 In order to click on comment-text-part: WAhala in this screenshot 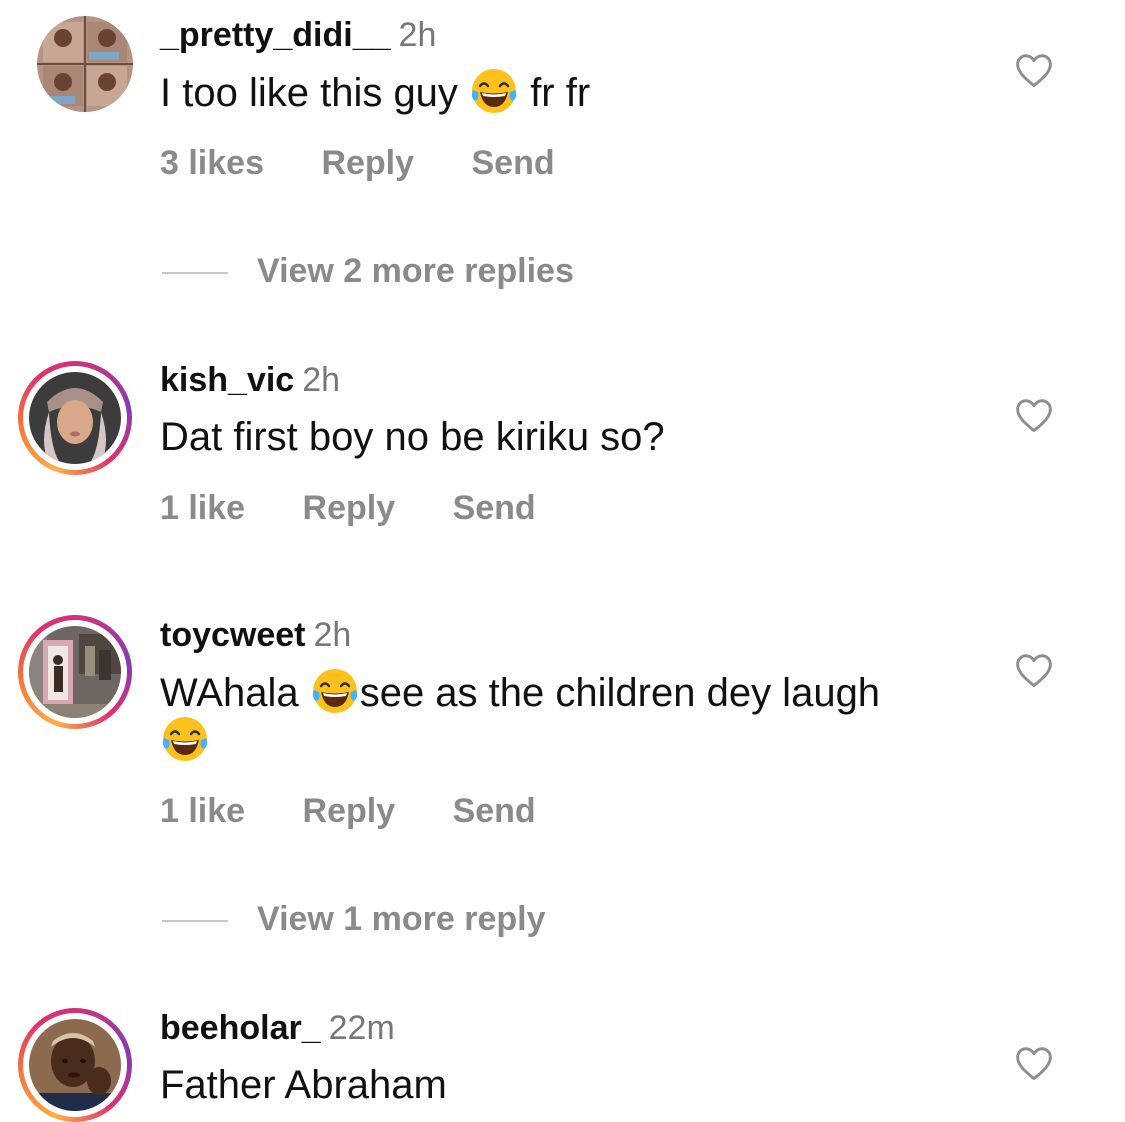, I will do `click(229, 693)`.